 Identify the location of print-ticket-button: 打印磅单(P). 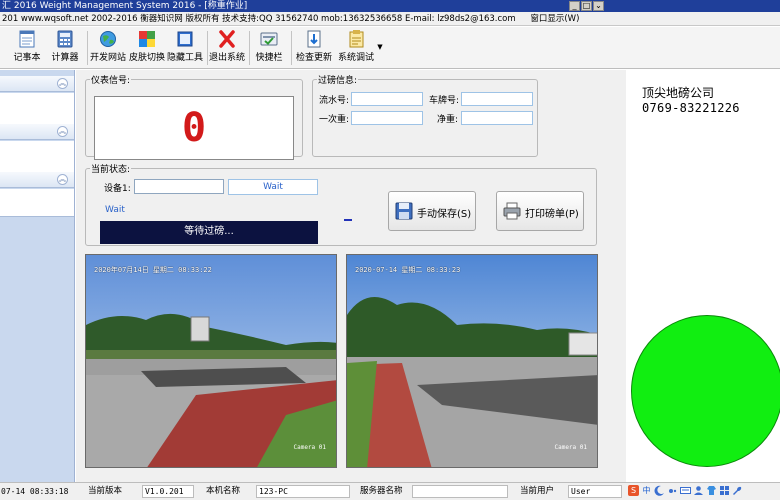
(540, 211).